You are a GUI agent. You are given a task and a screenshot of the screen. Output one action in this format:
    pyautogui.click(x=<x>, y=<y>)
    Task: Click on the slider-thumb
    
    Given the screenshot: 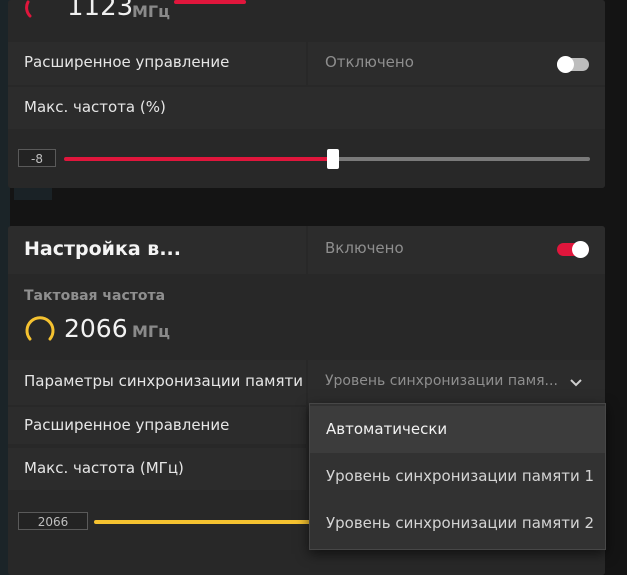 What is the action you would take?
    pyautogui.click(x=333, y=159)
    